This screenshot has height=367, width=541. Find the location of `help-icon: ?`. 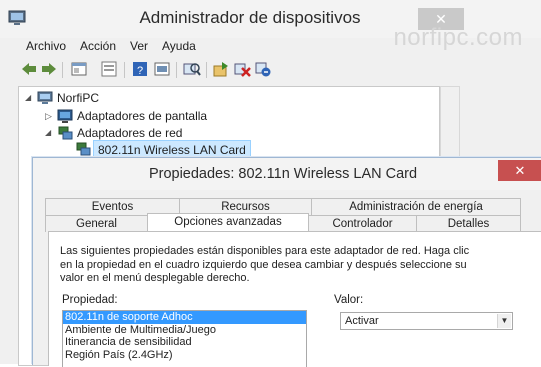

help-icon: ? is located at coordinates (140, 69).